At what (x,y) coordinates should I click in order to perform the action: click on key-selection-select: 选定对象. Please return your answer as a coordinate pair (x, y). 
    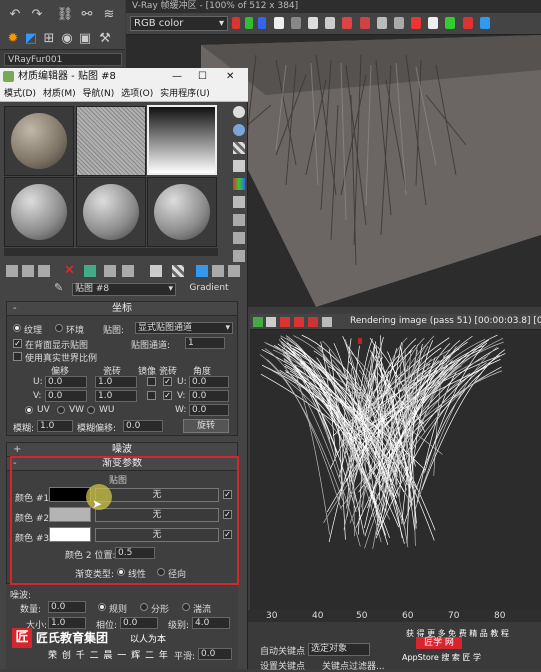
    Looking at the image, I should click on (339, 649).